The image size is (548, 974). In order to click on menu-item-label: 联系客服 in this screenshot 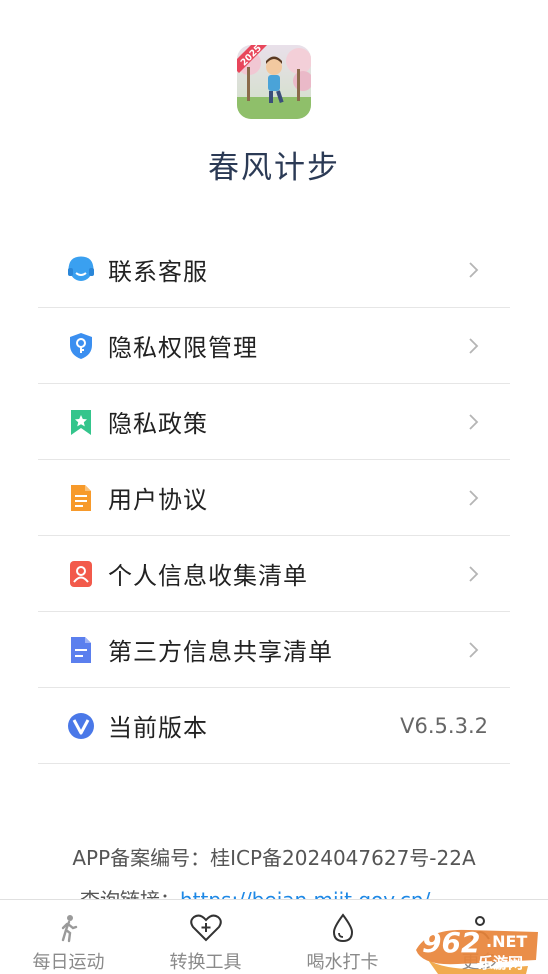, I will do `click(158, 272)`.